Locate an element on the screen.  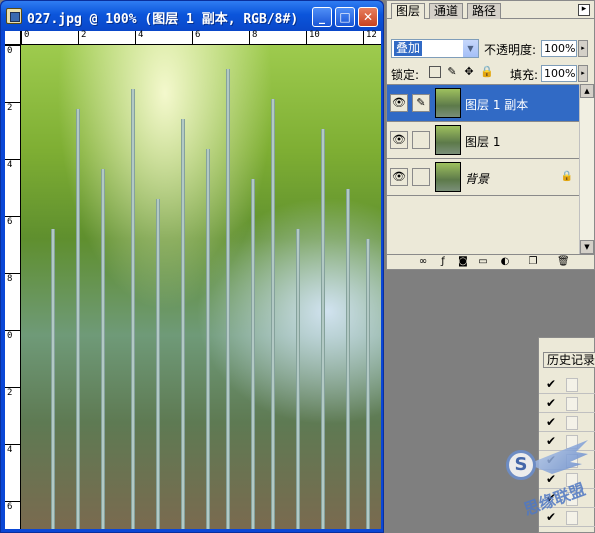
layer-row-background: 👁 背景 🔒 is located at coordinates (483, 177).